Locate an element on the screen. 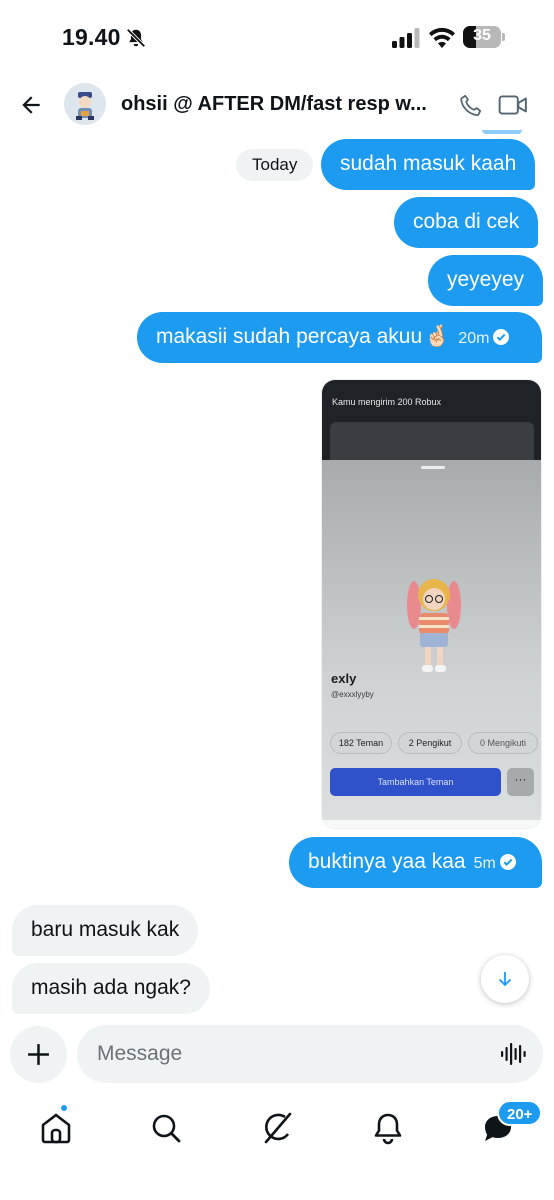 This screenshot has height=1200, width=554. bell-off-icon is located at coordinates (136, 38).